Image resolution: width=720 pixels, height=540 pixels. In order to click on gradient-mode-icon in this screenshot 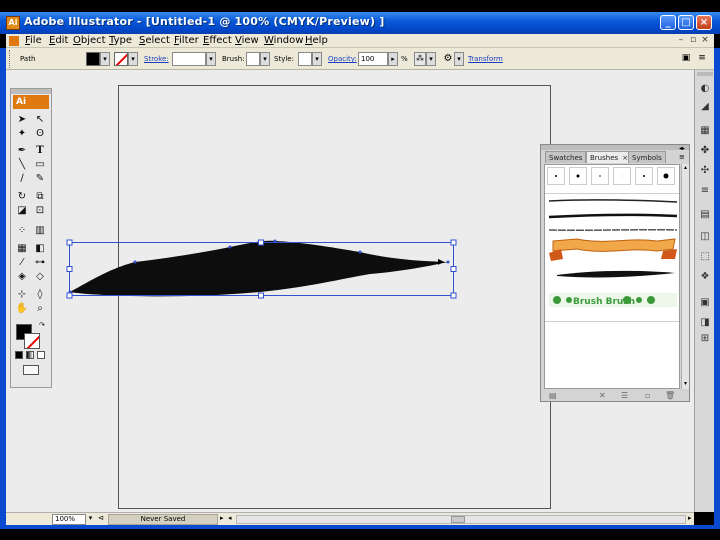, I will do `click(30, 355)`.